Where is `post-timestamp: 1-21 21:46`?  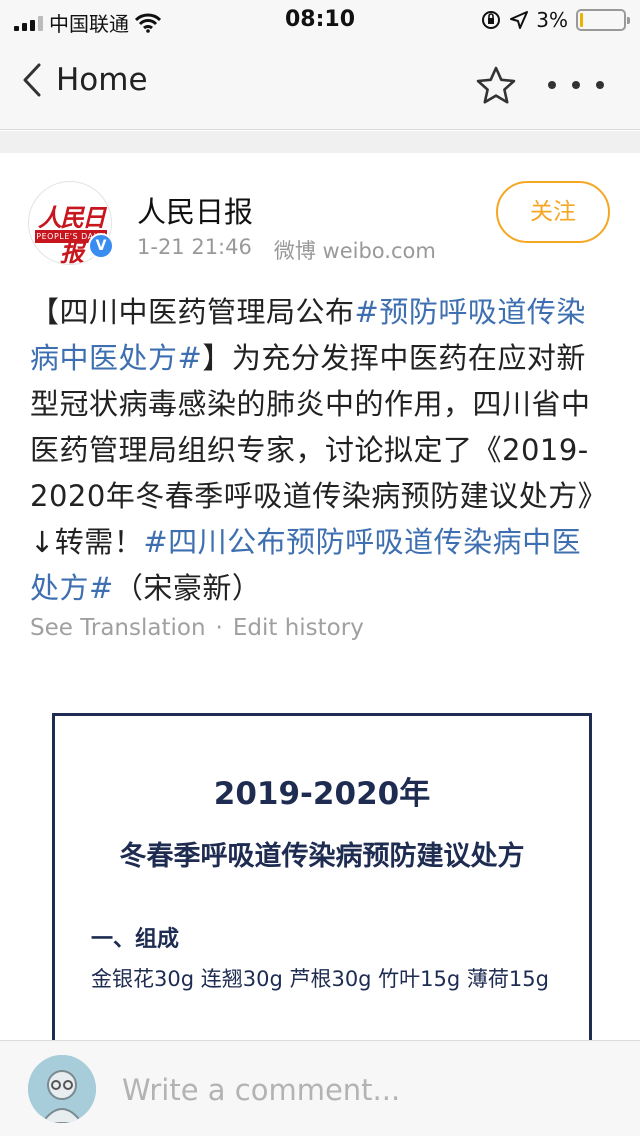
post-timestamp: 1-21 21:46 is located at coordinates (194, 247).